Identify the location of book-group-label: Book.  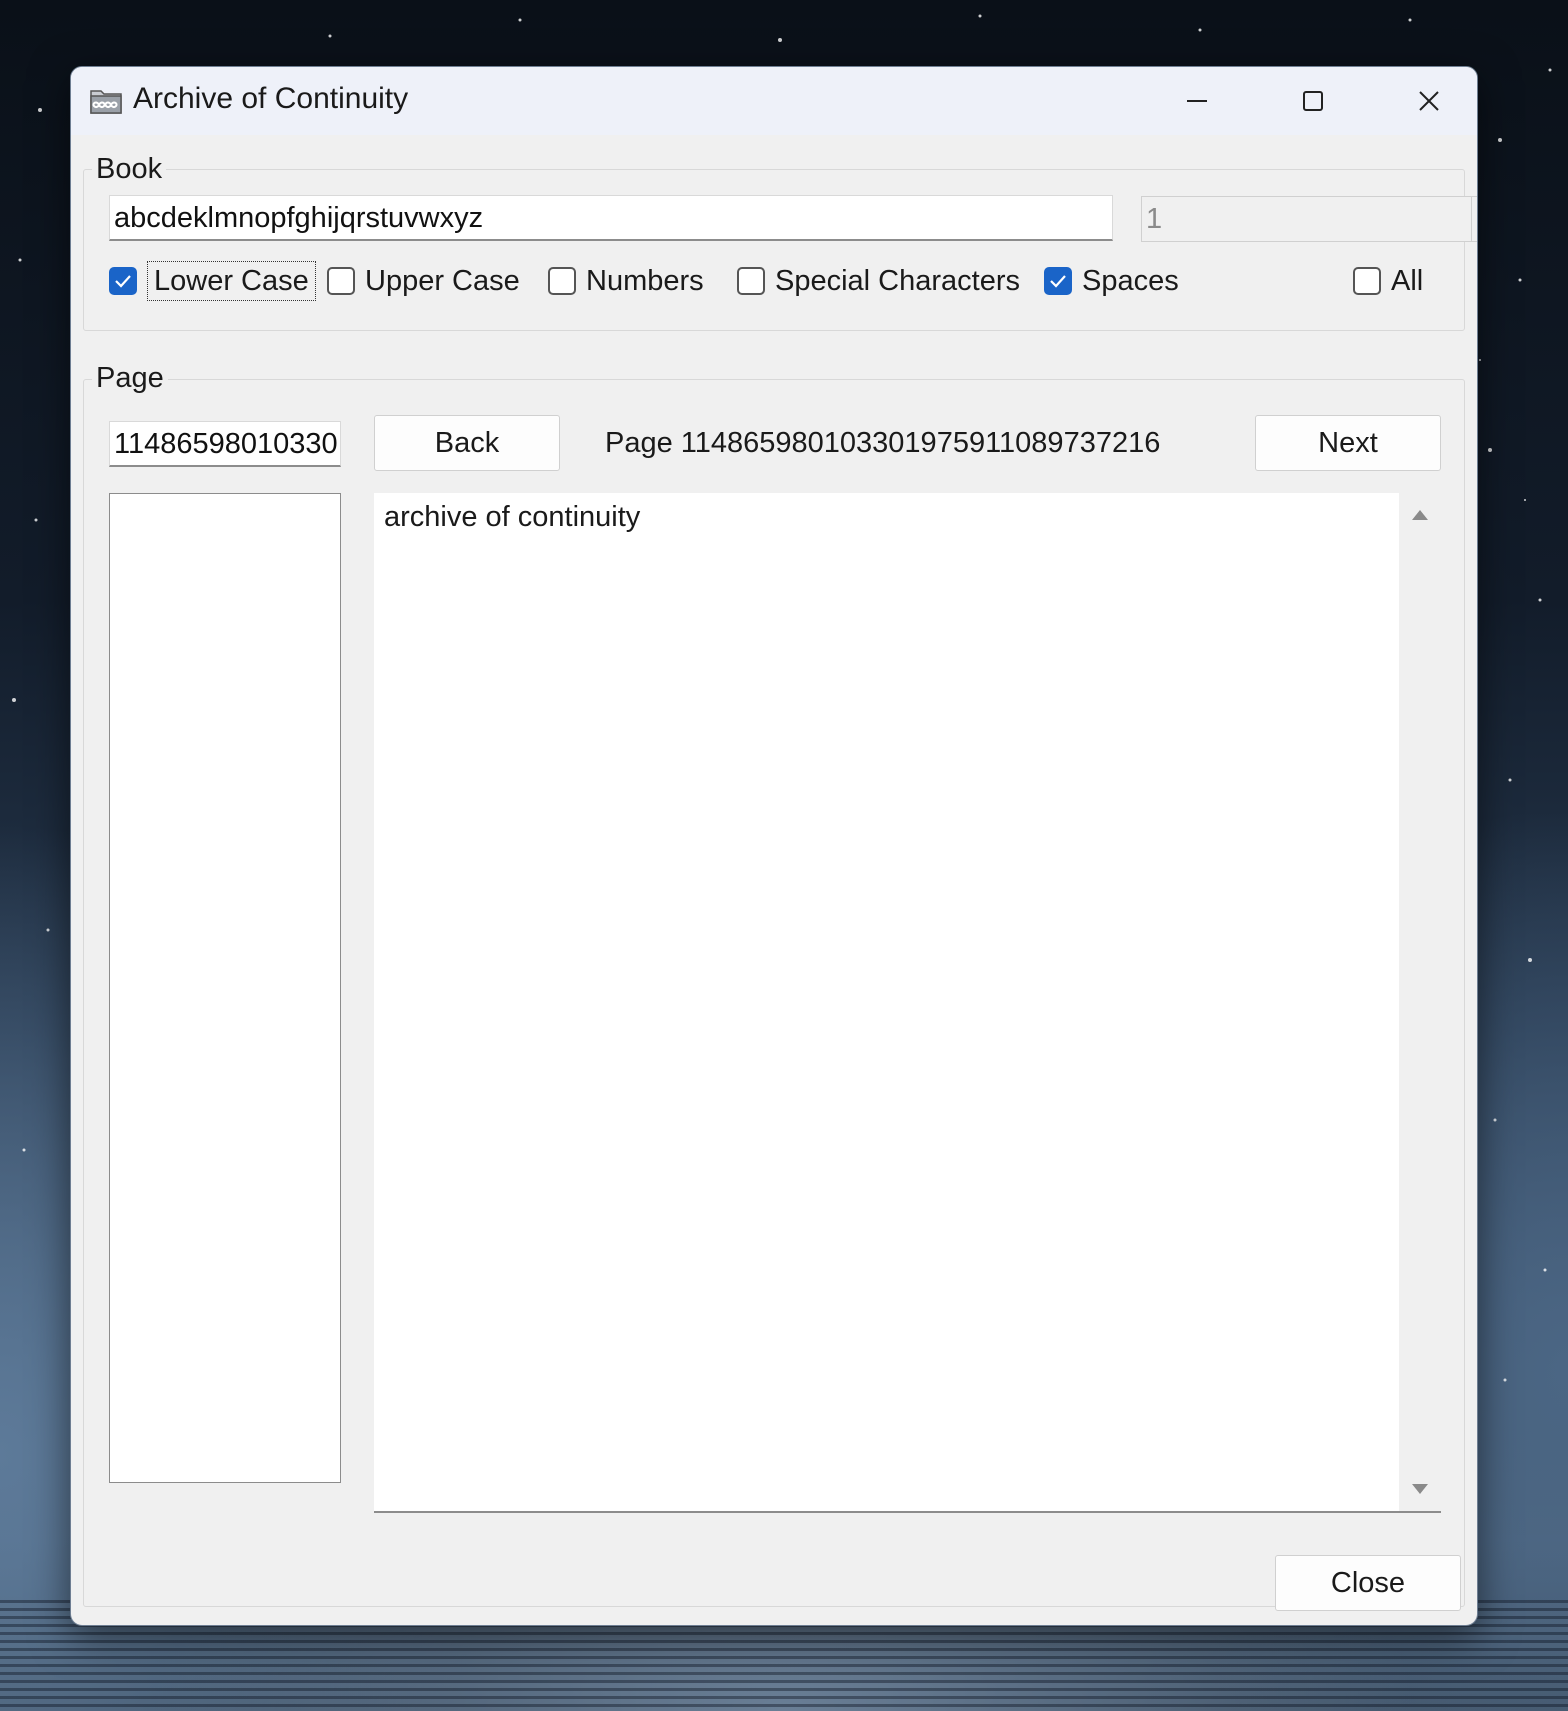
(129, 169).